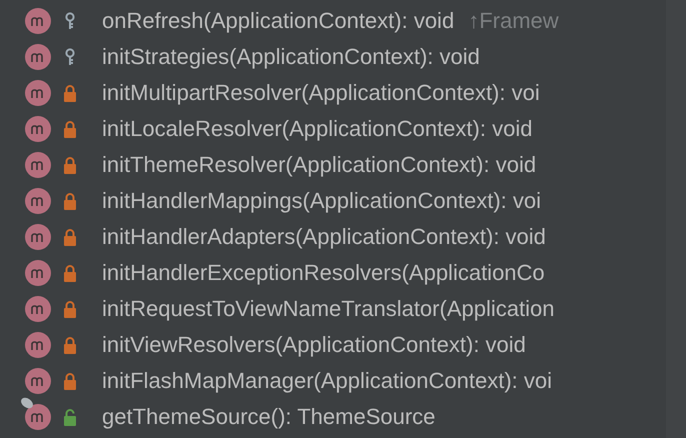 This screenshot has width=686, height=438. What do you see at coordinates (38, 417) in the screenshot?
I see `method-icon` at bounding box center [38, 417].